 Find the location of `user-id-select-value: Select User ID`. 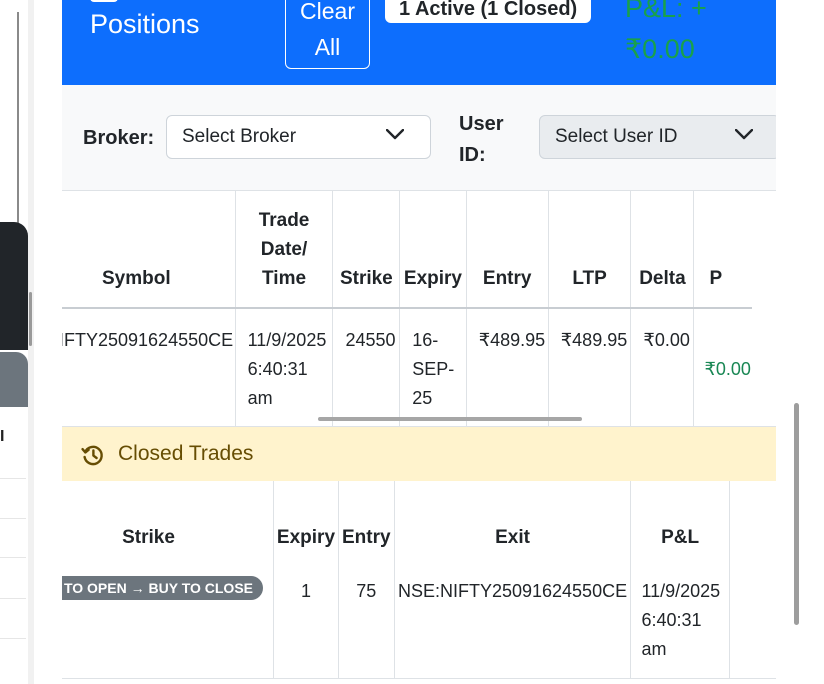

user-id-select-value: Select User ID is located at coordinates (616, 136).